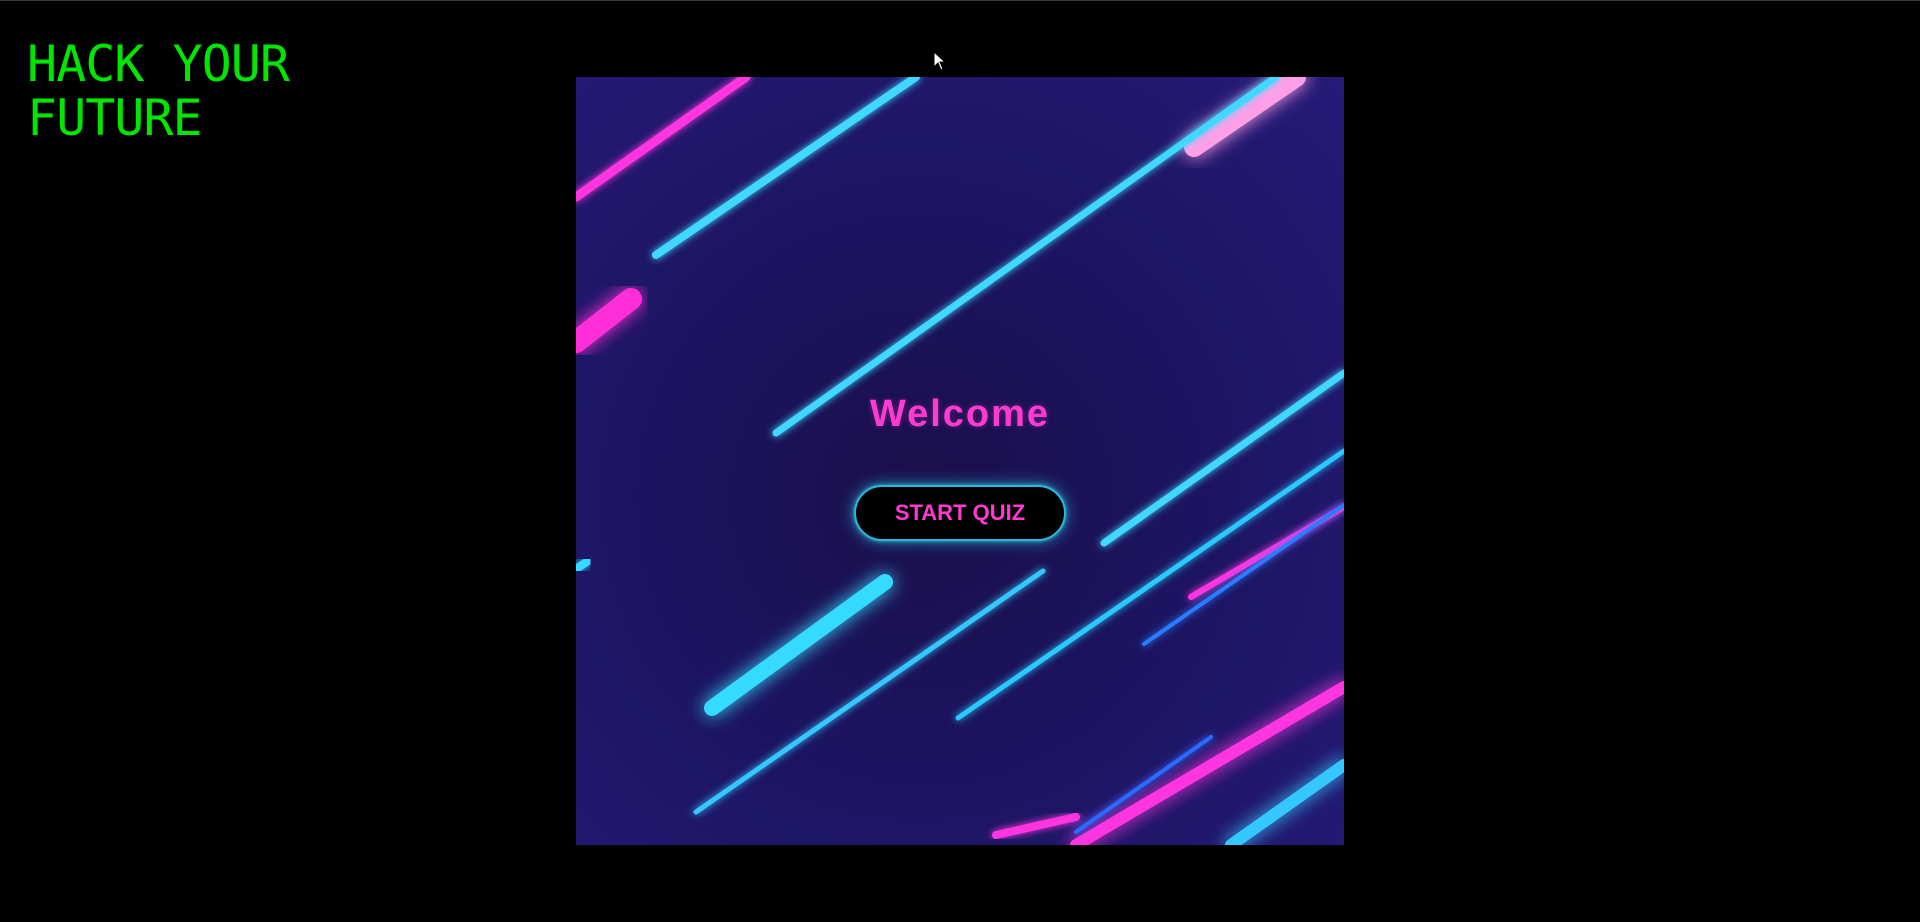  I want to click on start-quiz-button: START QUIZ, so click(960, 513).